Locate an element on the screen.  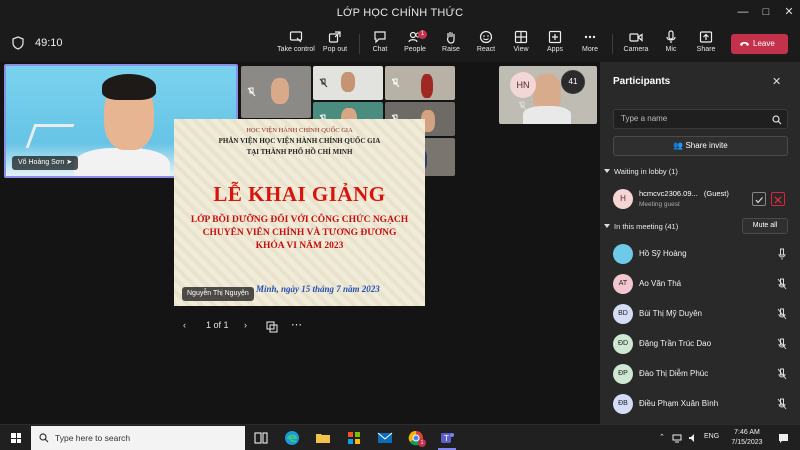
camera-label: Camera is located at coordinates (636, 49).